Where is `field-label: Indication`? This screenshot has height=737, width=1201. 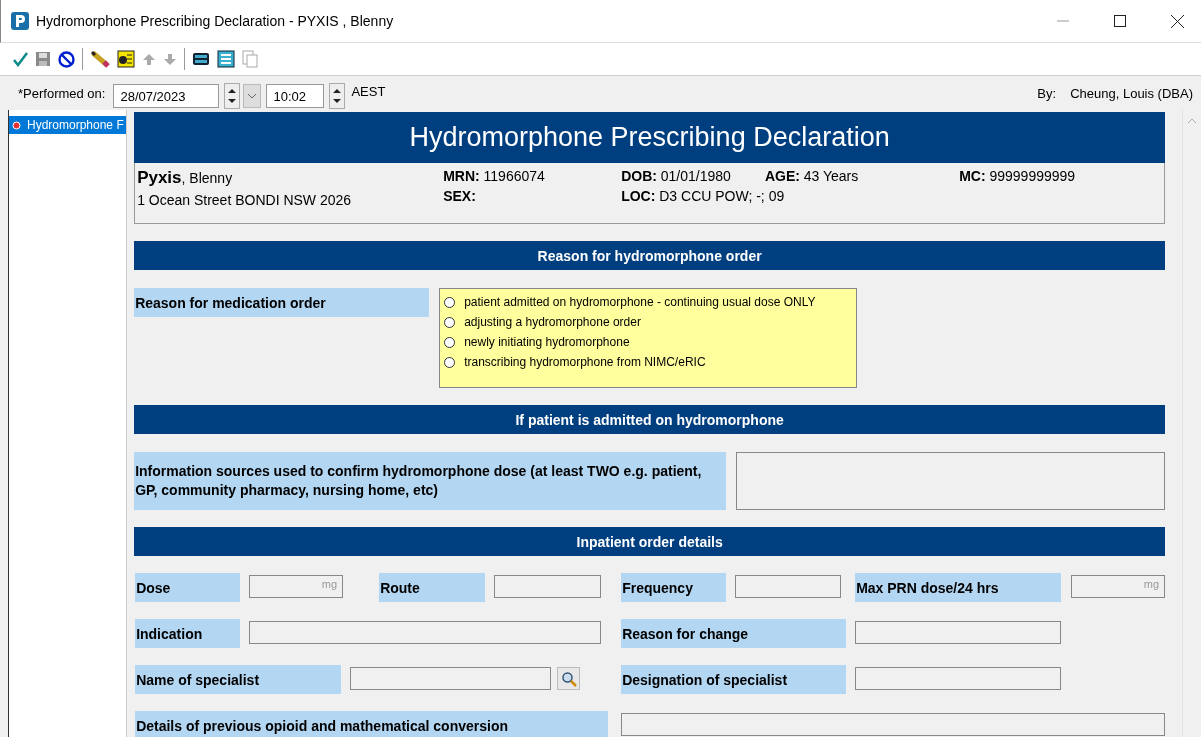
field-label: Indication is located at coordinates (188, 633).